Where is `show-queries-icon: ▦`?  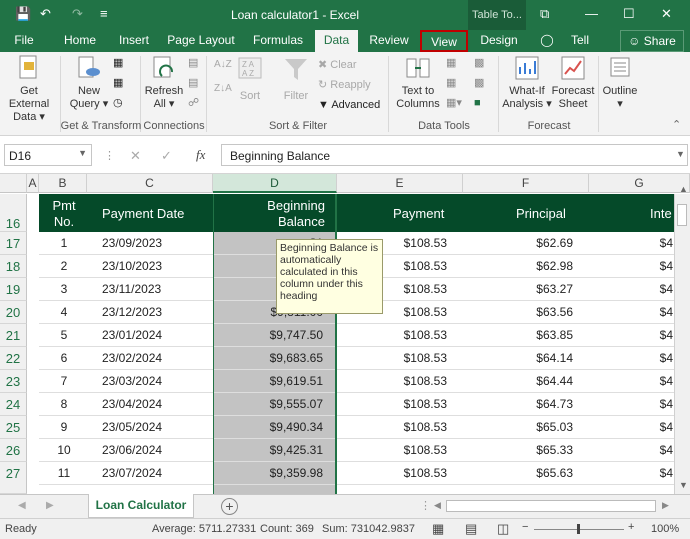 show-queries-icon: ▦ is located at coordinates (118, 63).